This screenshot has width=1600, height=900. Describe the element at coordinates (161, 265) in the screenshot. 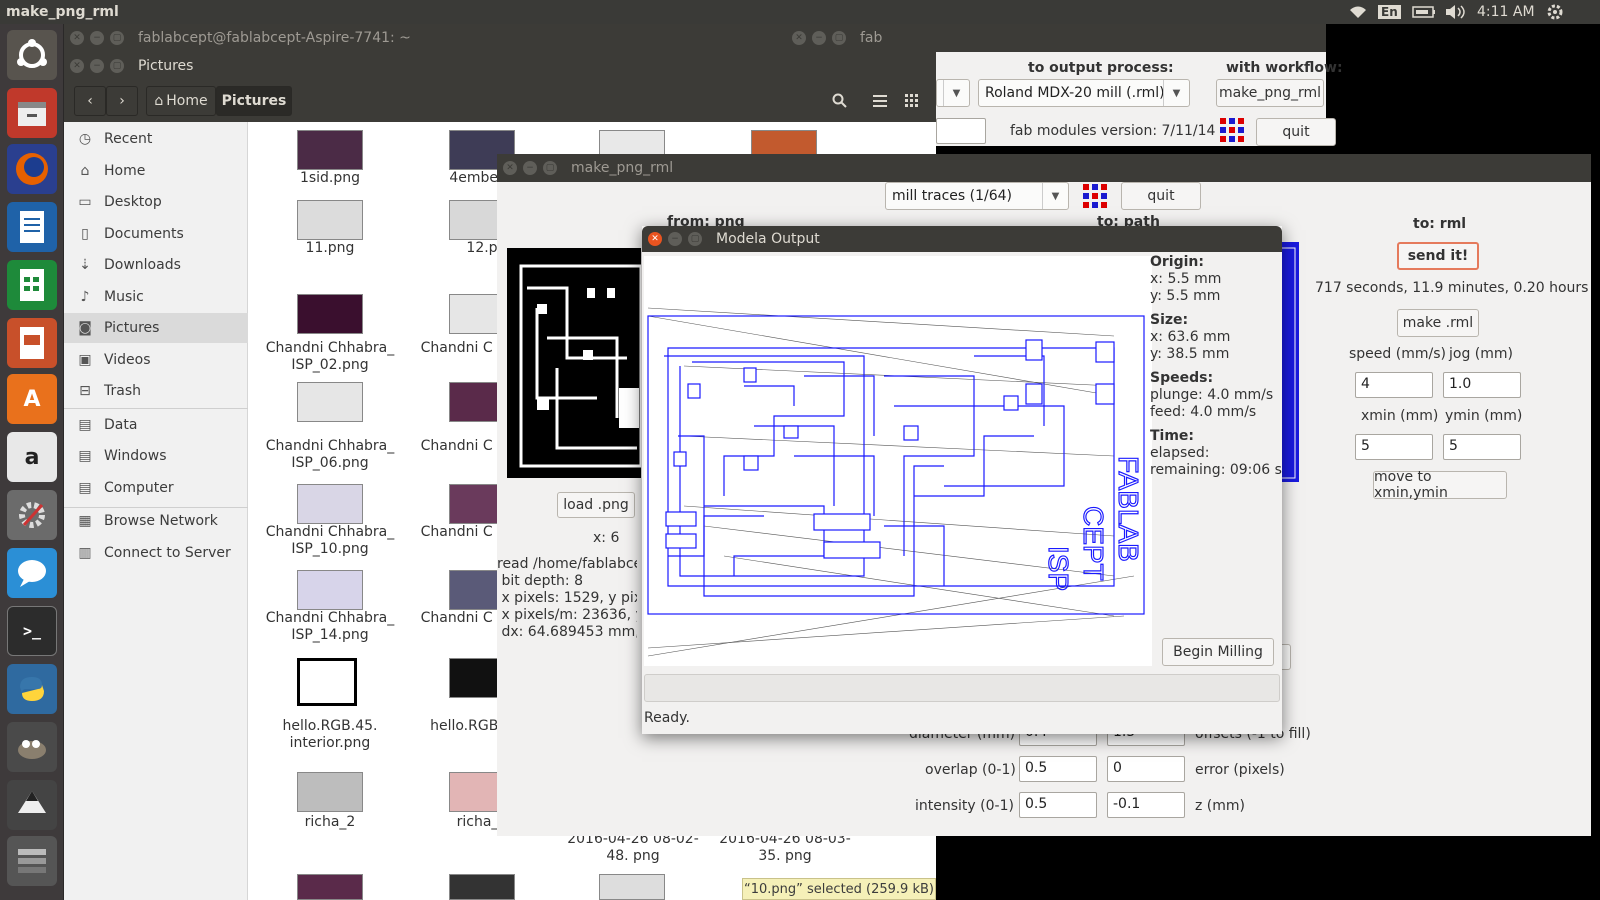

I see `sidebar-item-downloads: ⇣ Downloads` at that location.